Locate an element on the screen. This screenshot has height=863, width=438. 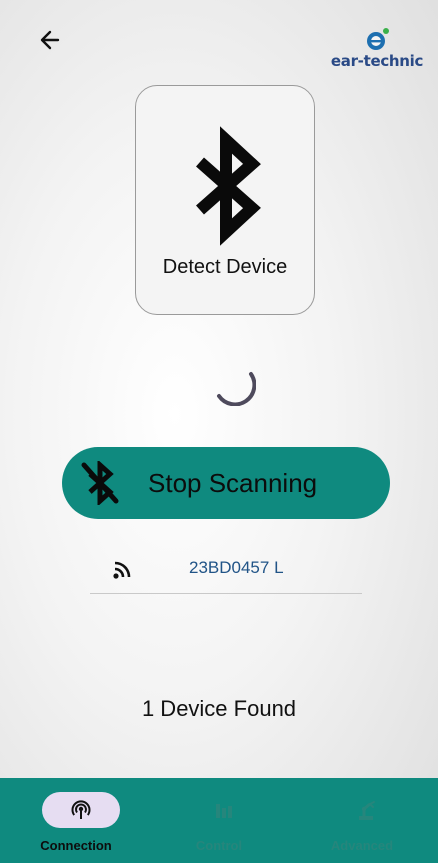
detect-device-card: Detect Device is located at coordinates (225, 200).